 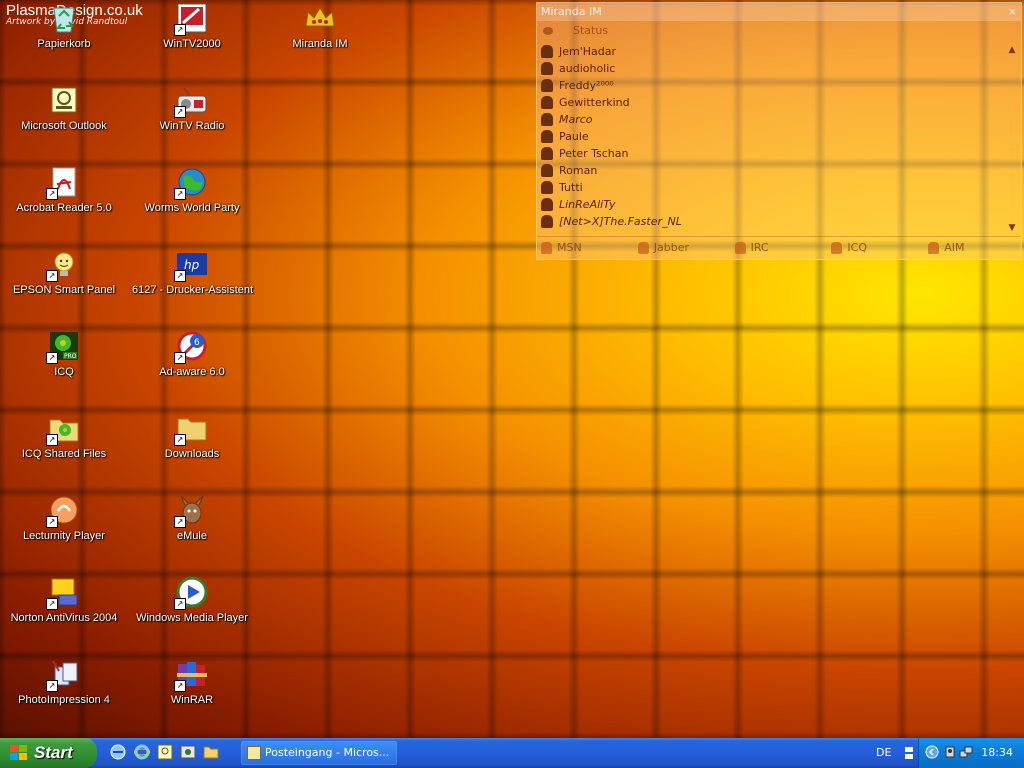 I want to click on icon-label: Worms World Party, so click(x=192, y=208).